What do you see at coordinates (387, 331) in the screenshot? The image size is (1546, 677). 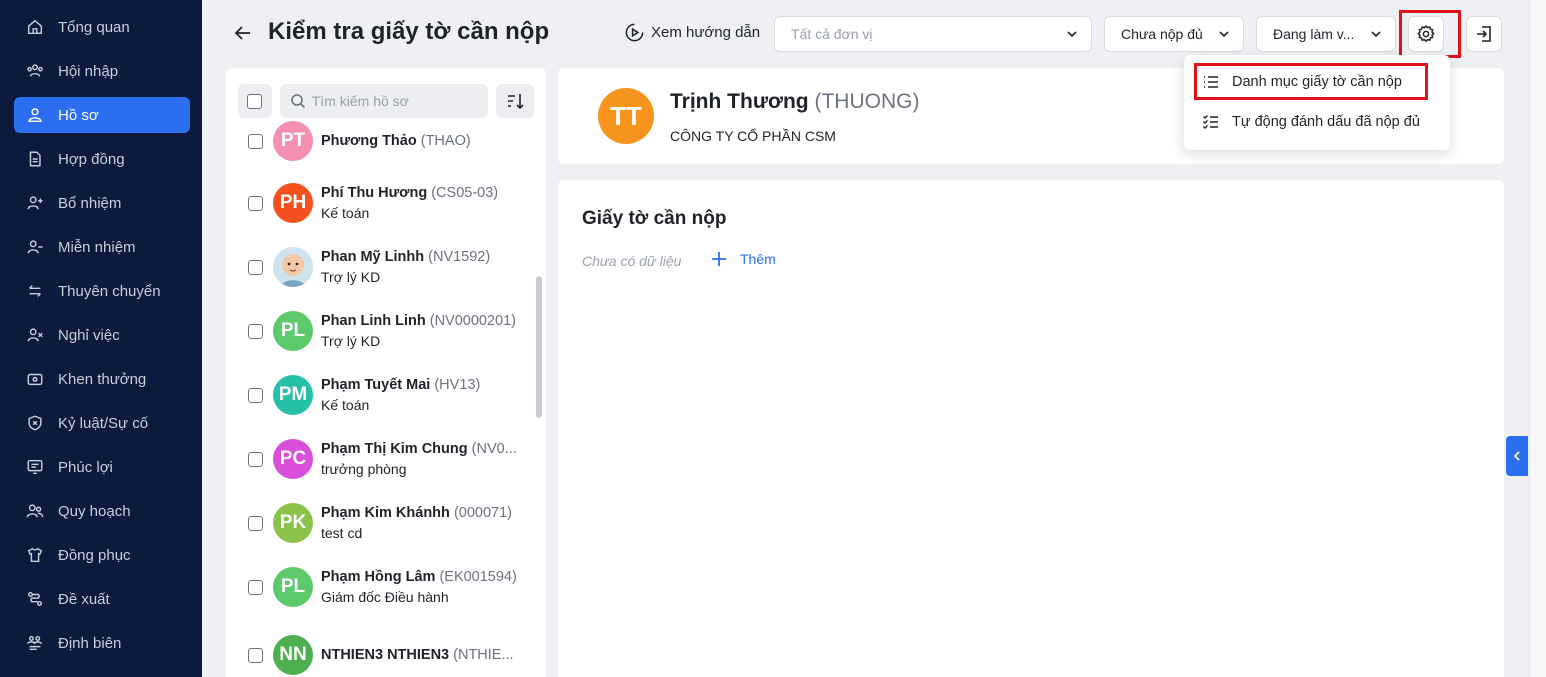 I see `list-item: PL Phan Linh Linh (NV0000201) Trợ lý KD` at bounding box center [387, 331].